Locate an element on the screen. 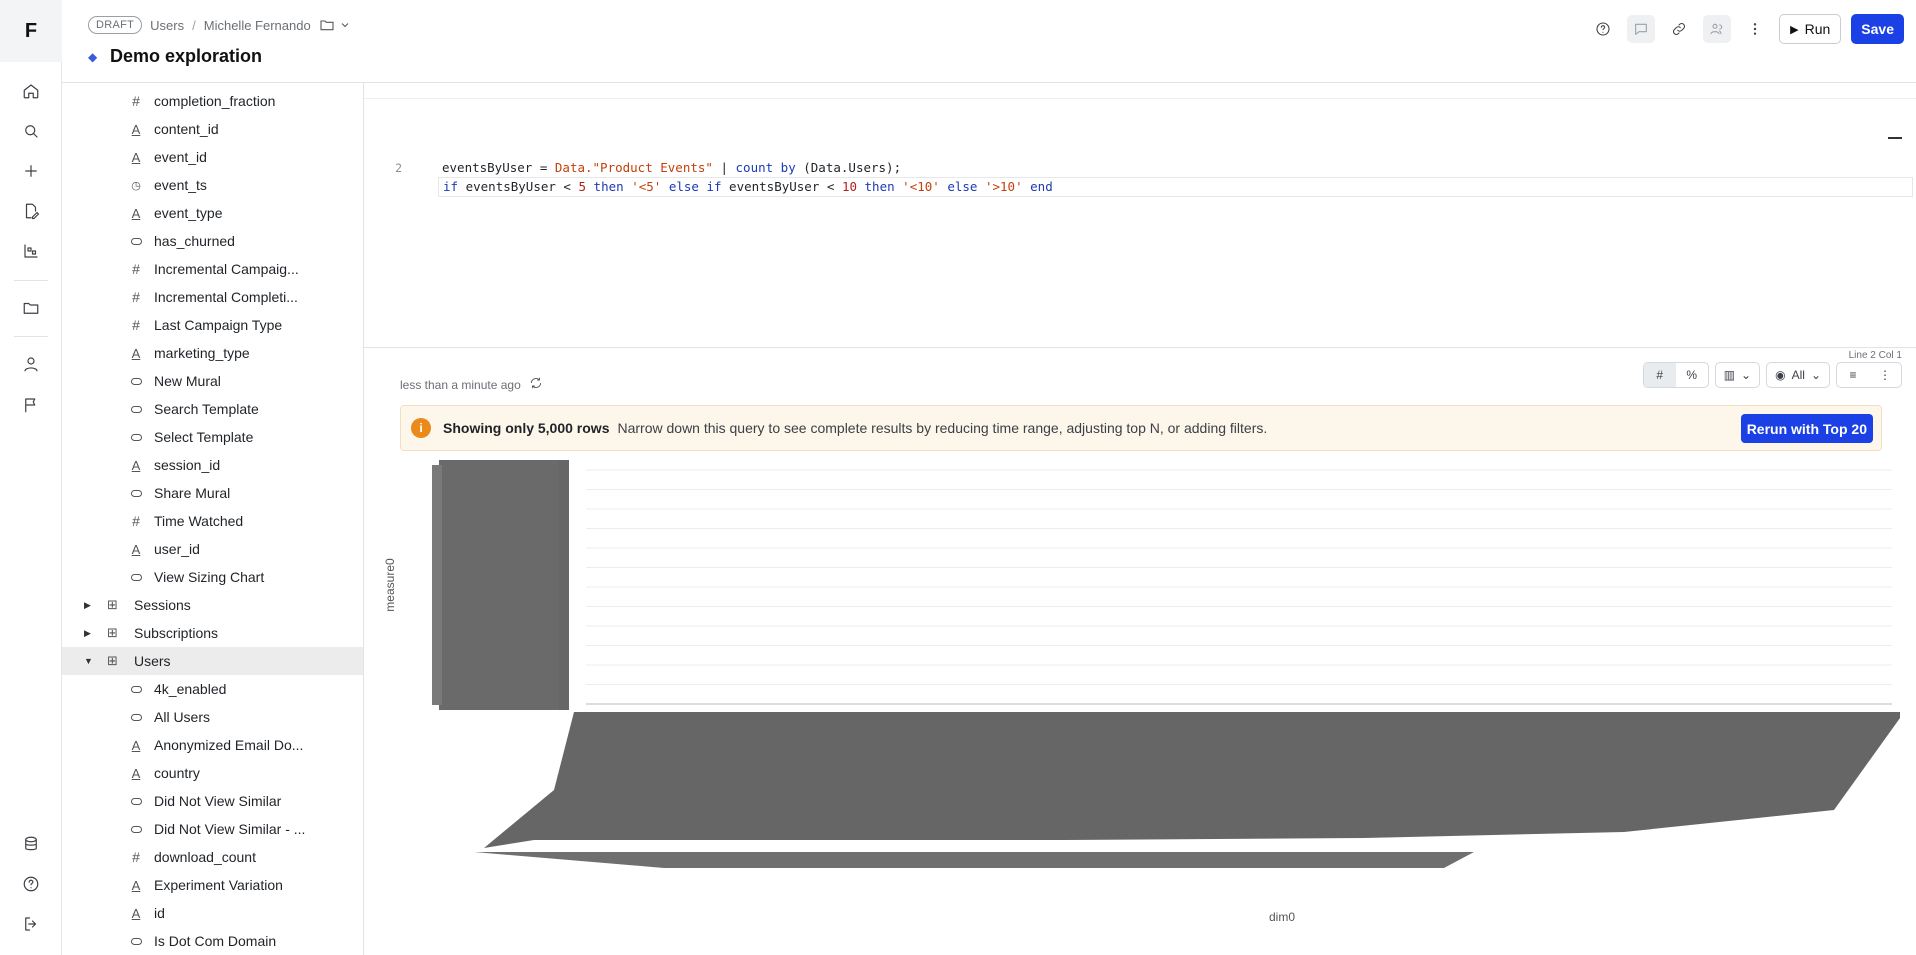 This screenshot has height=955, width=1916. visibility-group: ◉ All ⌄ is located at coordinates (1798, 375).